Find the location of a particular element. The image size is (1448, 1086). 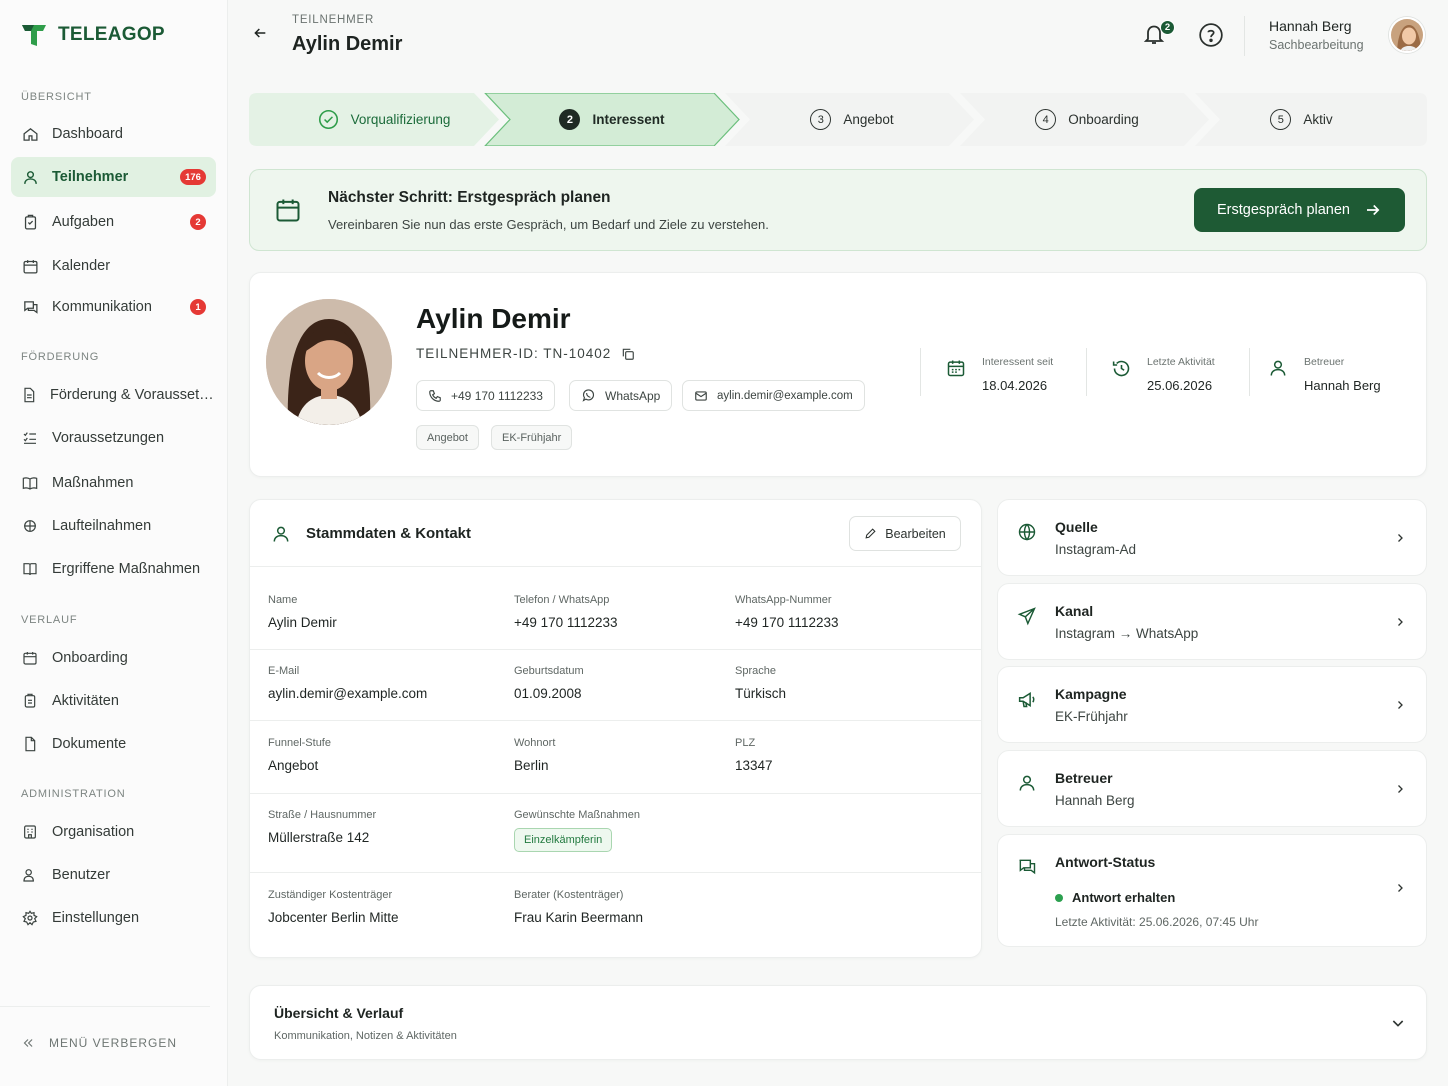

avatar is located at coordinates (1407, 35).